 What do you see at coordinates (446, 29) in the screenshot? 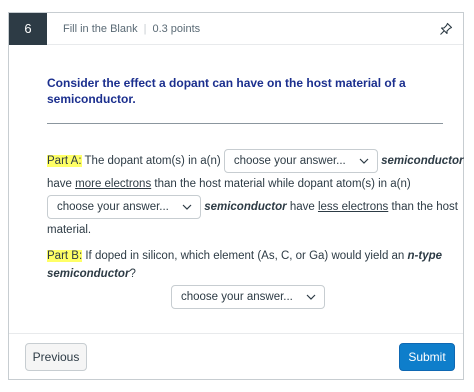
I see `pin-icon` at bounding box center [446, 29].